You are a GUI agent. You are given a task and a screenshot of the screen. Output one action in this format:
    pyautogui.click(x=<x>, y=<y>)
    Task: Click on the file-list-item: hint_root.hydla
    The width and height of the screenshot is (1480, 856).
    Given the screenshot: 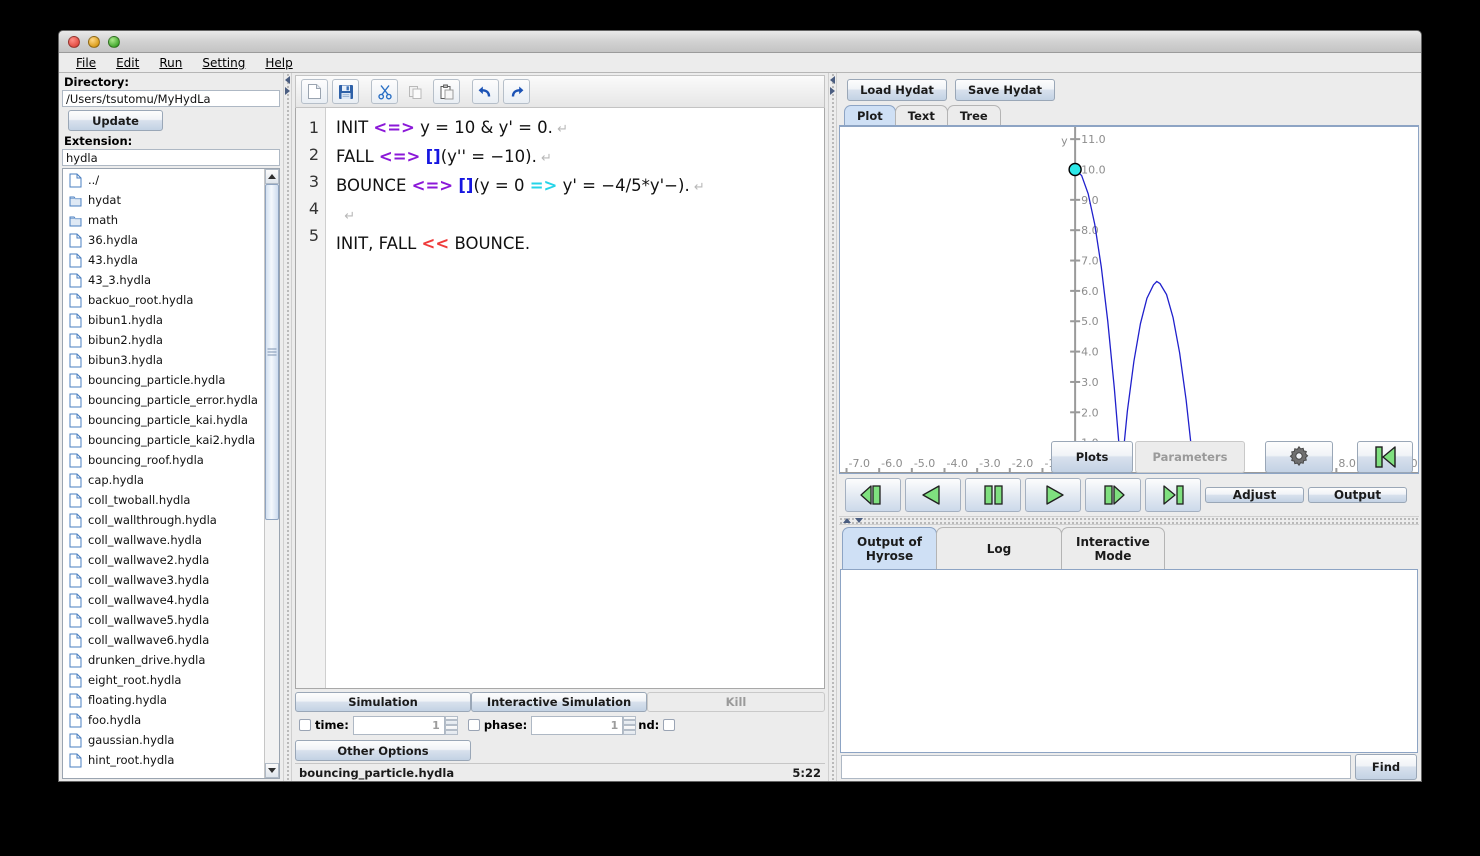 What is the action you would take?
    pyautogui.click(x=163, y=760)
    